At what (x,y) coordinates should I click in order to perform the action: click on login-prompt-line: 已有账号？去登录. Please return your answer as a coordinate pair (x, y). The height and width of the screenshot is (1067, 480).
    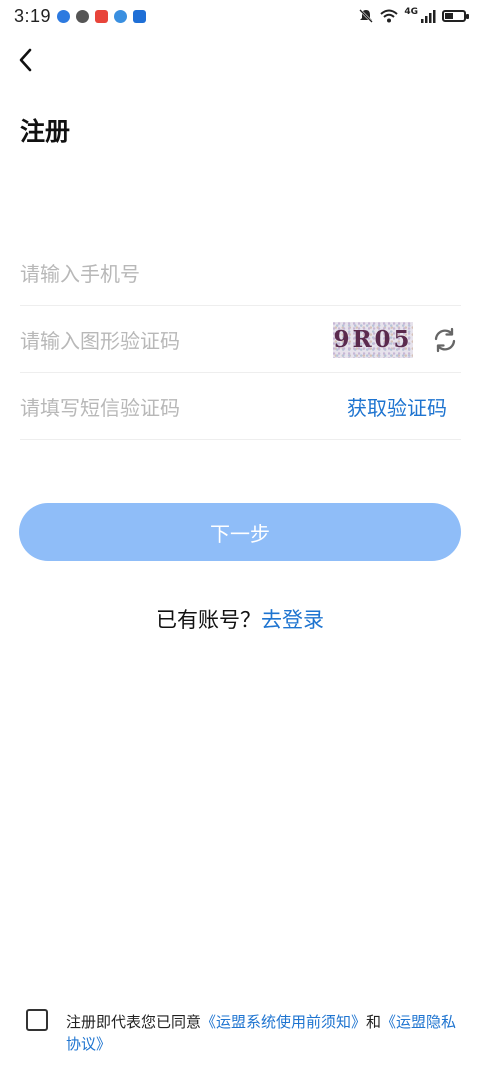
    Looking at the image, I should click on (240, 619).